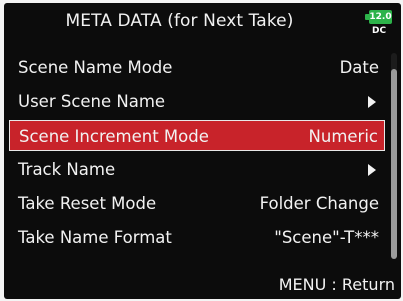  What do you see at coordinates (95, 237) in the screenshot?
I see `menu-item-label: Take Name Format` at bounding box center [95, 237].